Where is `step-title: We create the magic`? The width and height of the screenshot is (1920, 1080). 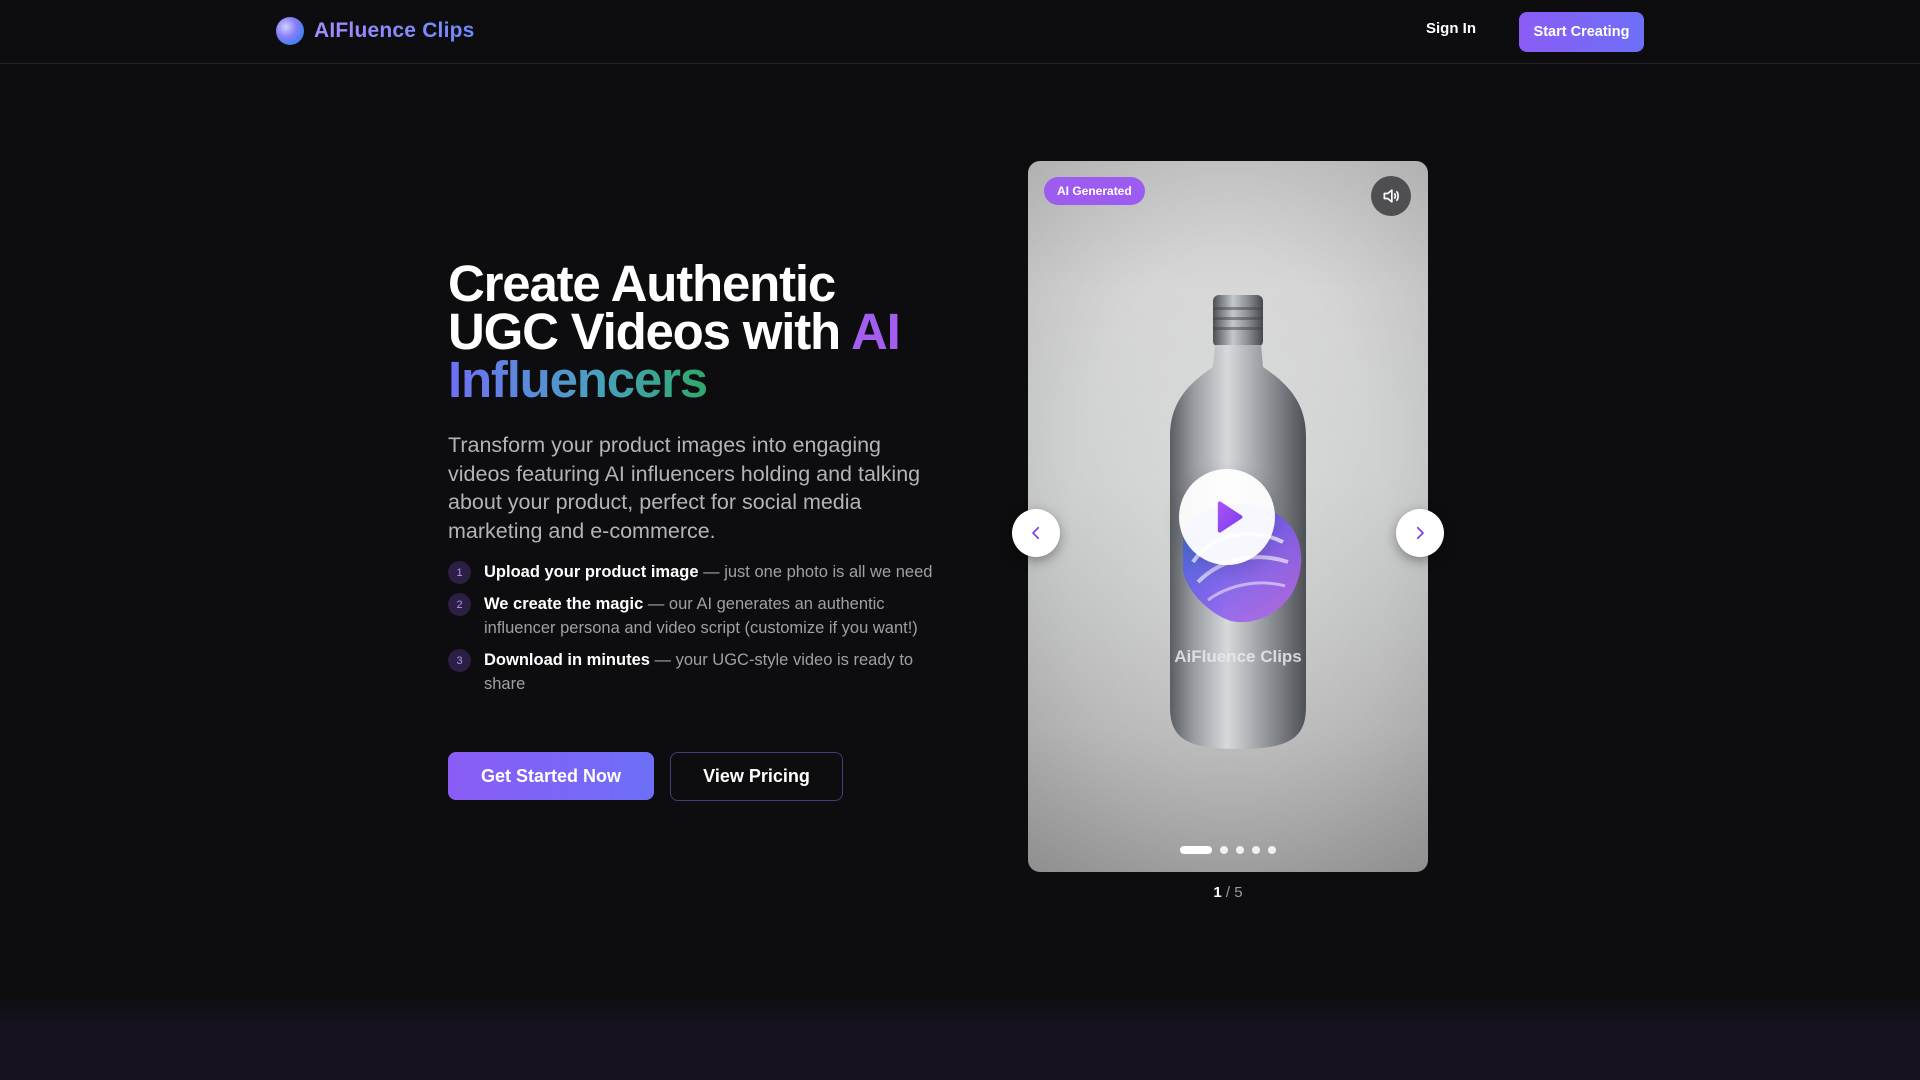
step-title: We create the magic is located at coordinates (564, 604).